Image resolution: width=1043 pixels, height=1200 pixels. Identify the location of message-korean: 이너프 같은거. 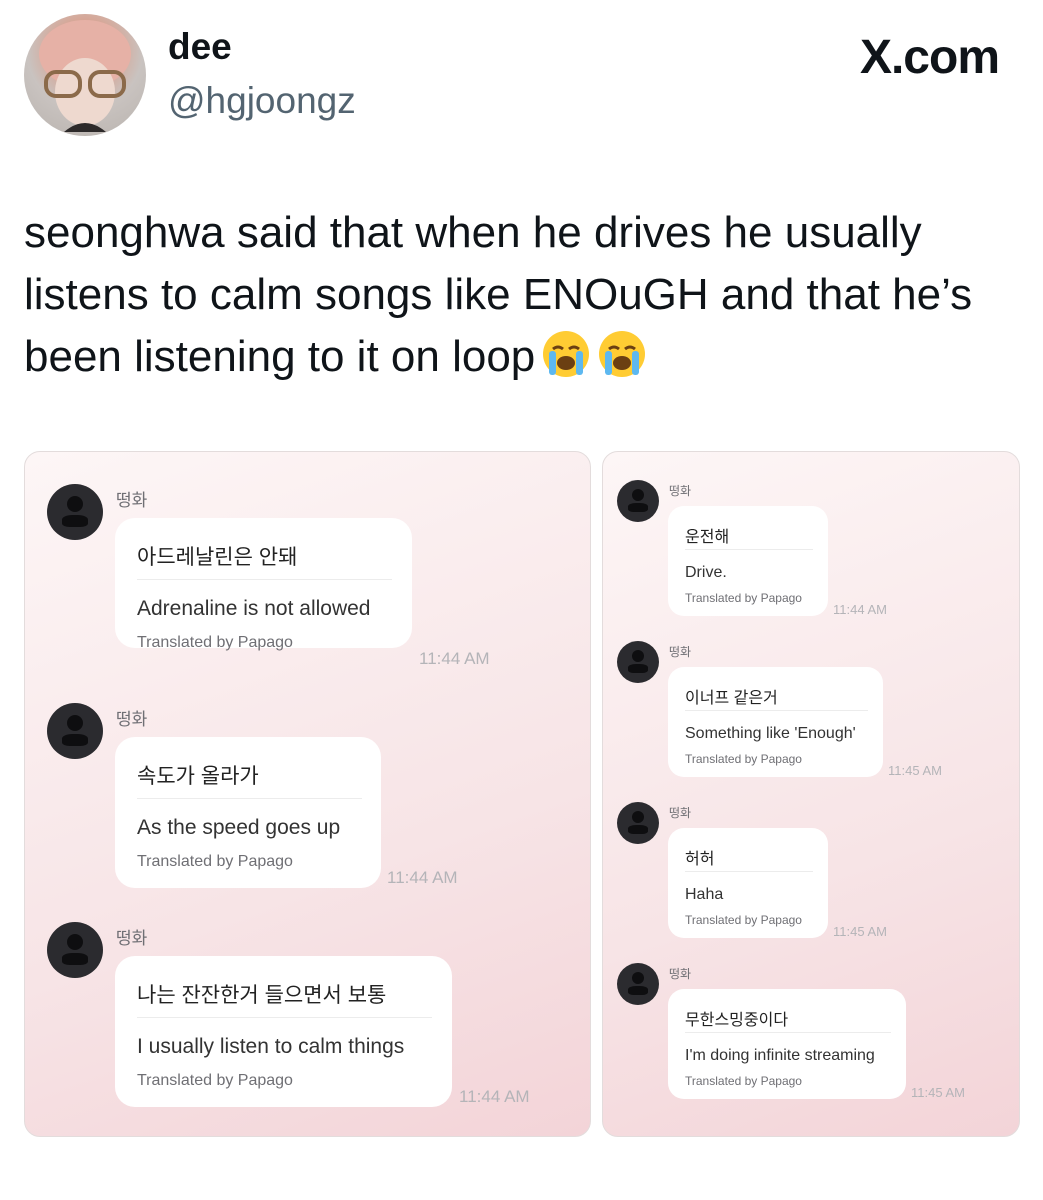
(731, 698).